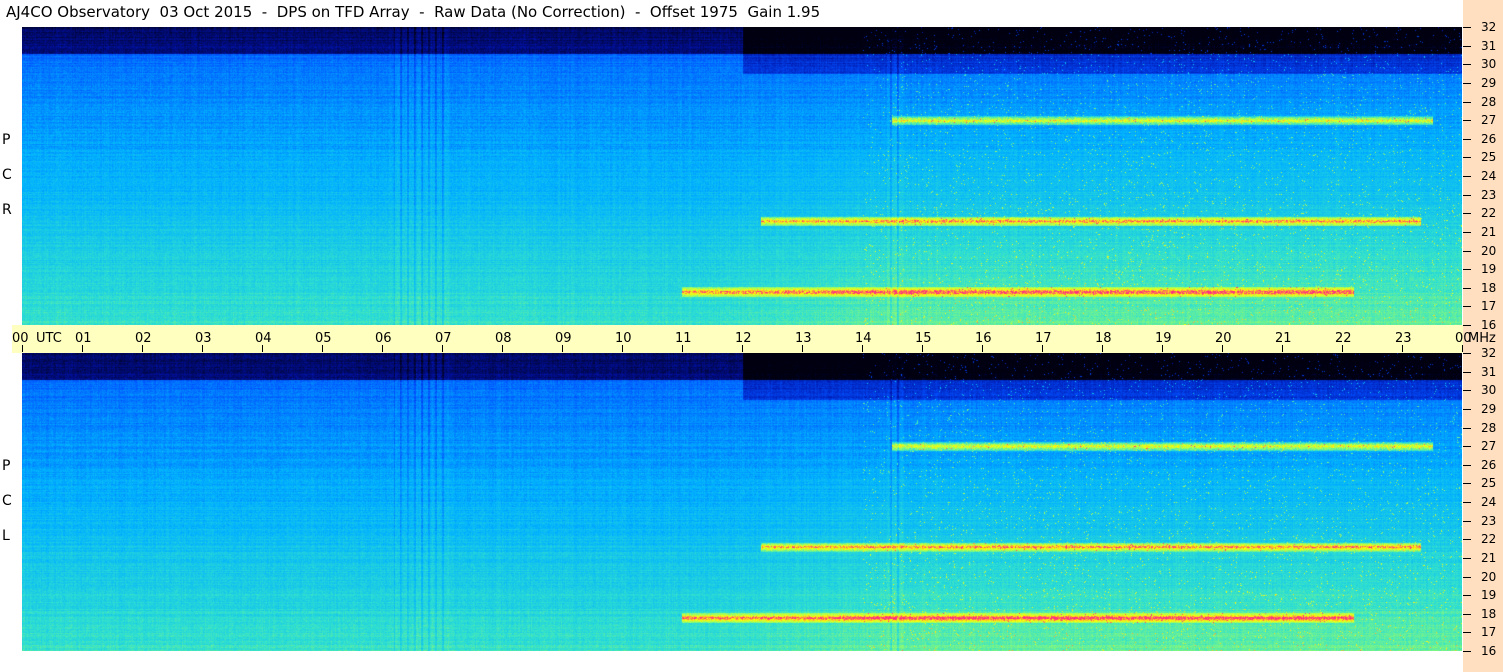 The image size is (1503, 672). I want to click on x-tick-label-20: 20, so click(1223, 338).